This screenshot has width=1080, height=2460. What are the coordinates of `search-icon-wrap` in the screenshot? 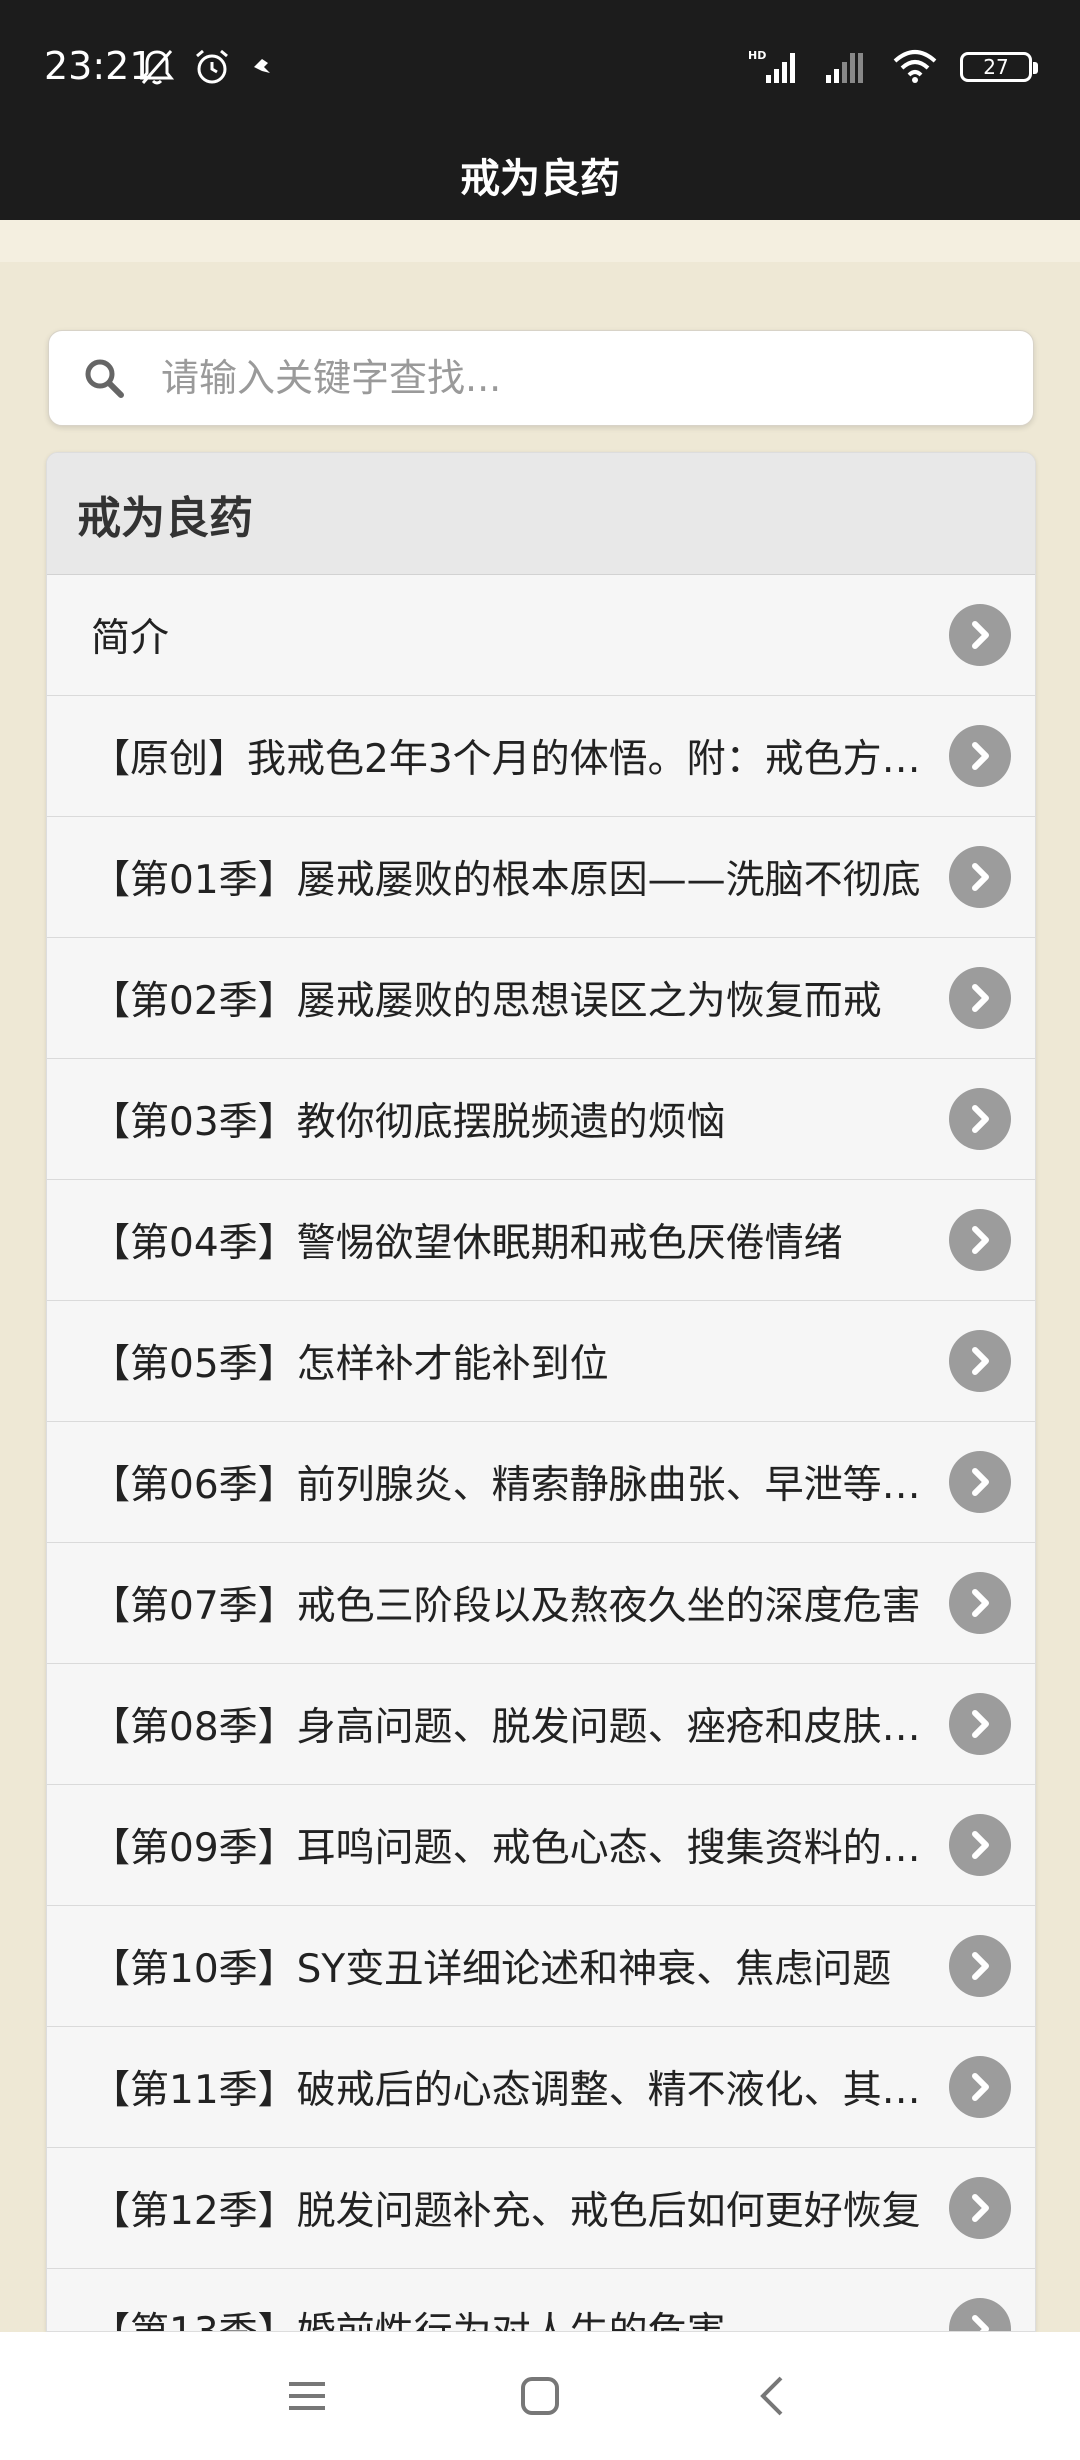 It's located at (104, 378).